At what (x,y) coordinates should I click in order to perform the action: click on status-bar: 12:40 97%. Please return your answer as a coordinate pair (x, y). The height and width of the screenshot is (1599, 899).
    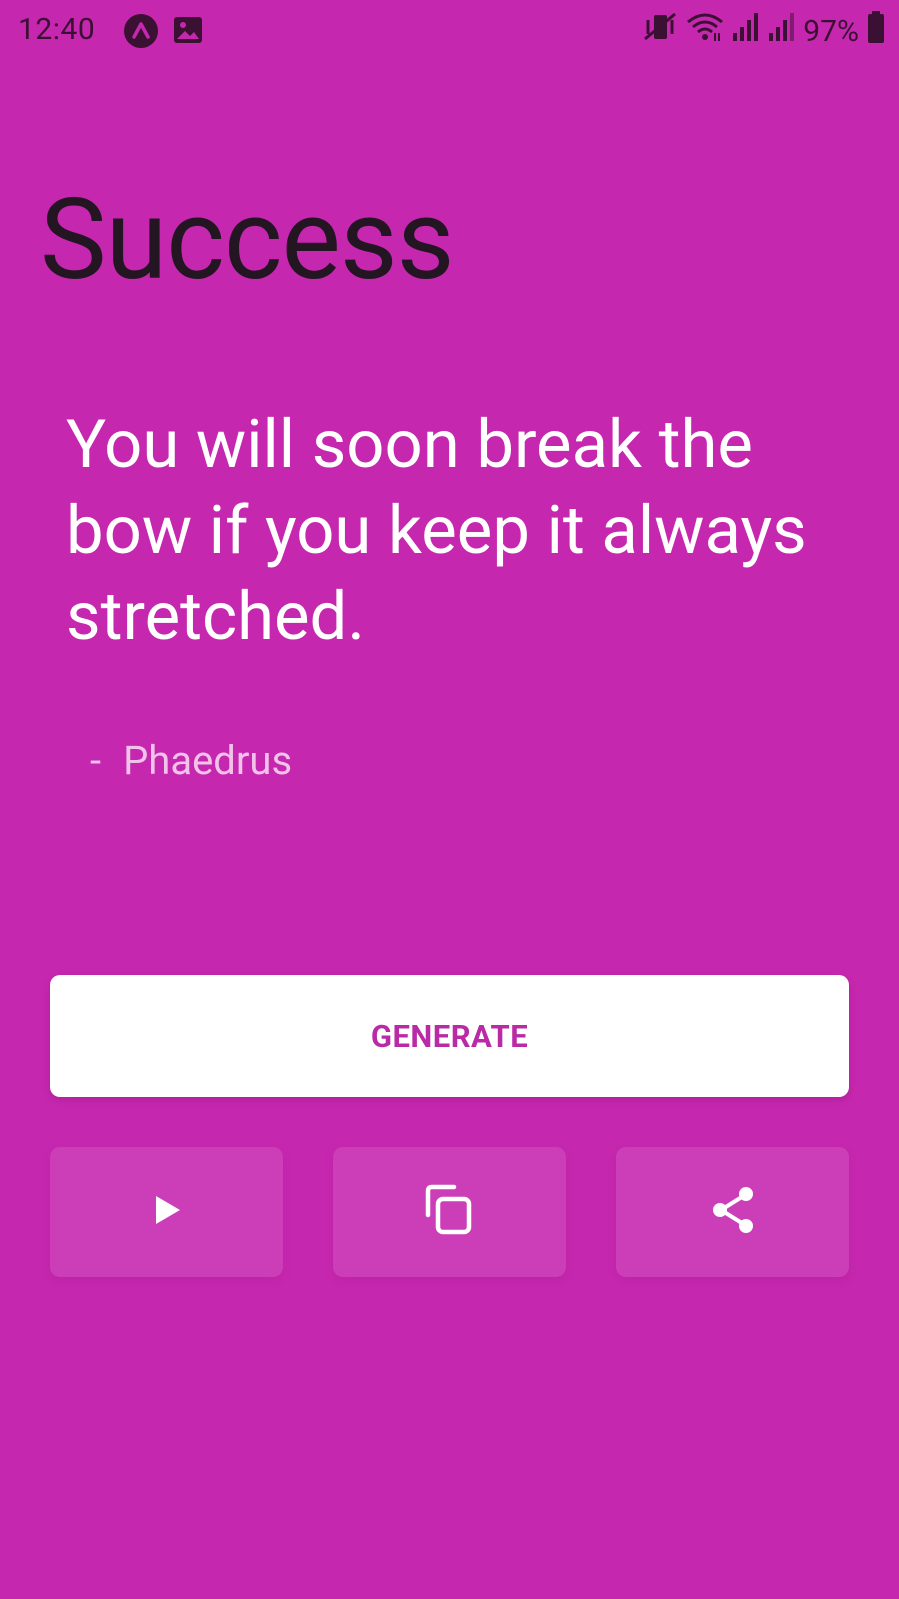
    Looking at the image, I should click on (449, 32).